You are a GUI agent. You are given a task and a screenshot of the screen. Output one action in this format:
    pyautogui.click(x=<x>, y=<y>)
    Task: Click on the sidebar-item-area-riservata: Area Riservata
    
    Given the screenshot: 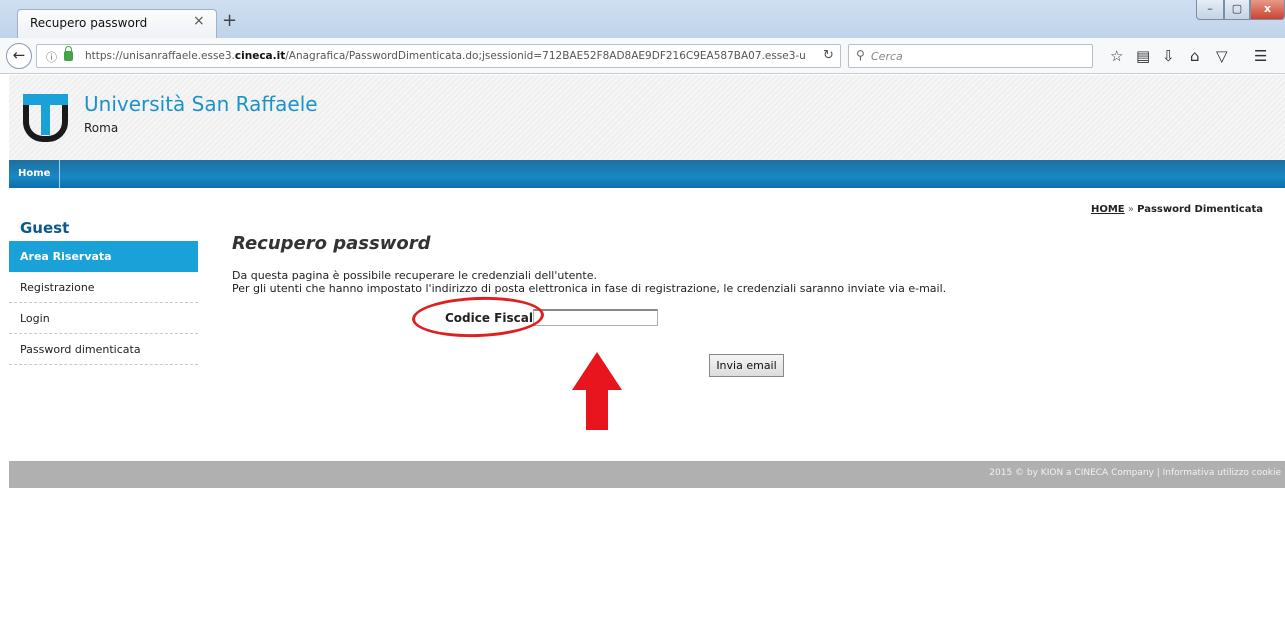 What is the action you would take?
    pyautogui.click(x=103, y=256)
    